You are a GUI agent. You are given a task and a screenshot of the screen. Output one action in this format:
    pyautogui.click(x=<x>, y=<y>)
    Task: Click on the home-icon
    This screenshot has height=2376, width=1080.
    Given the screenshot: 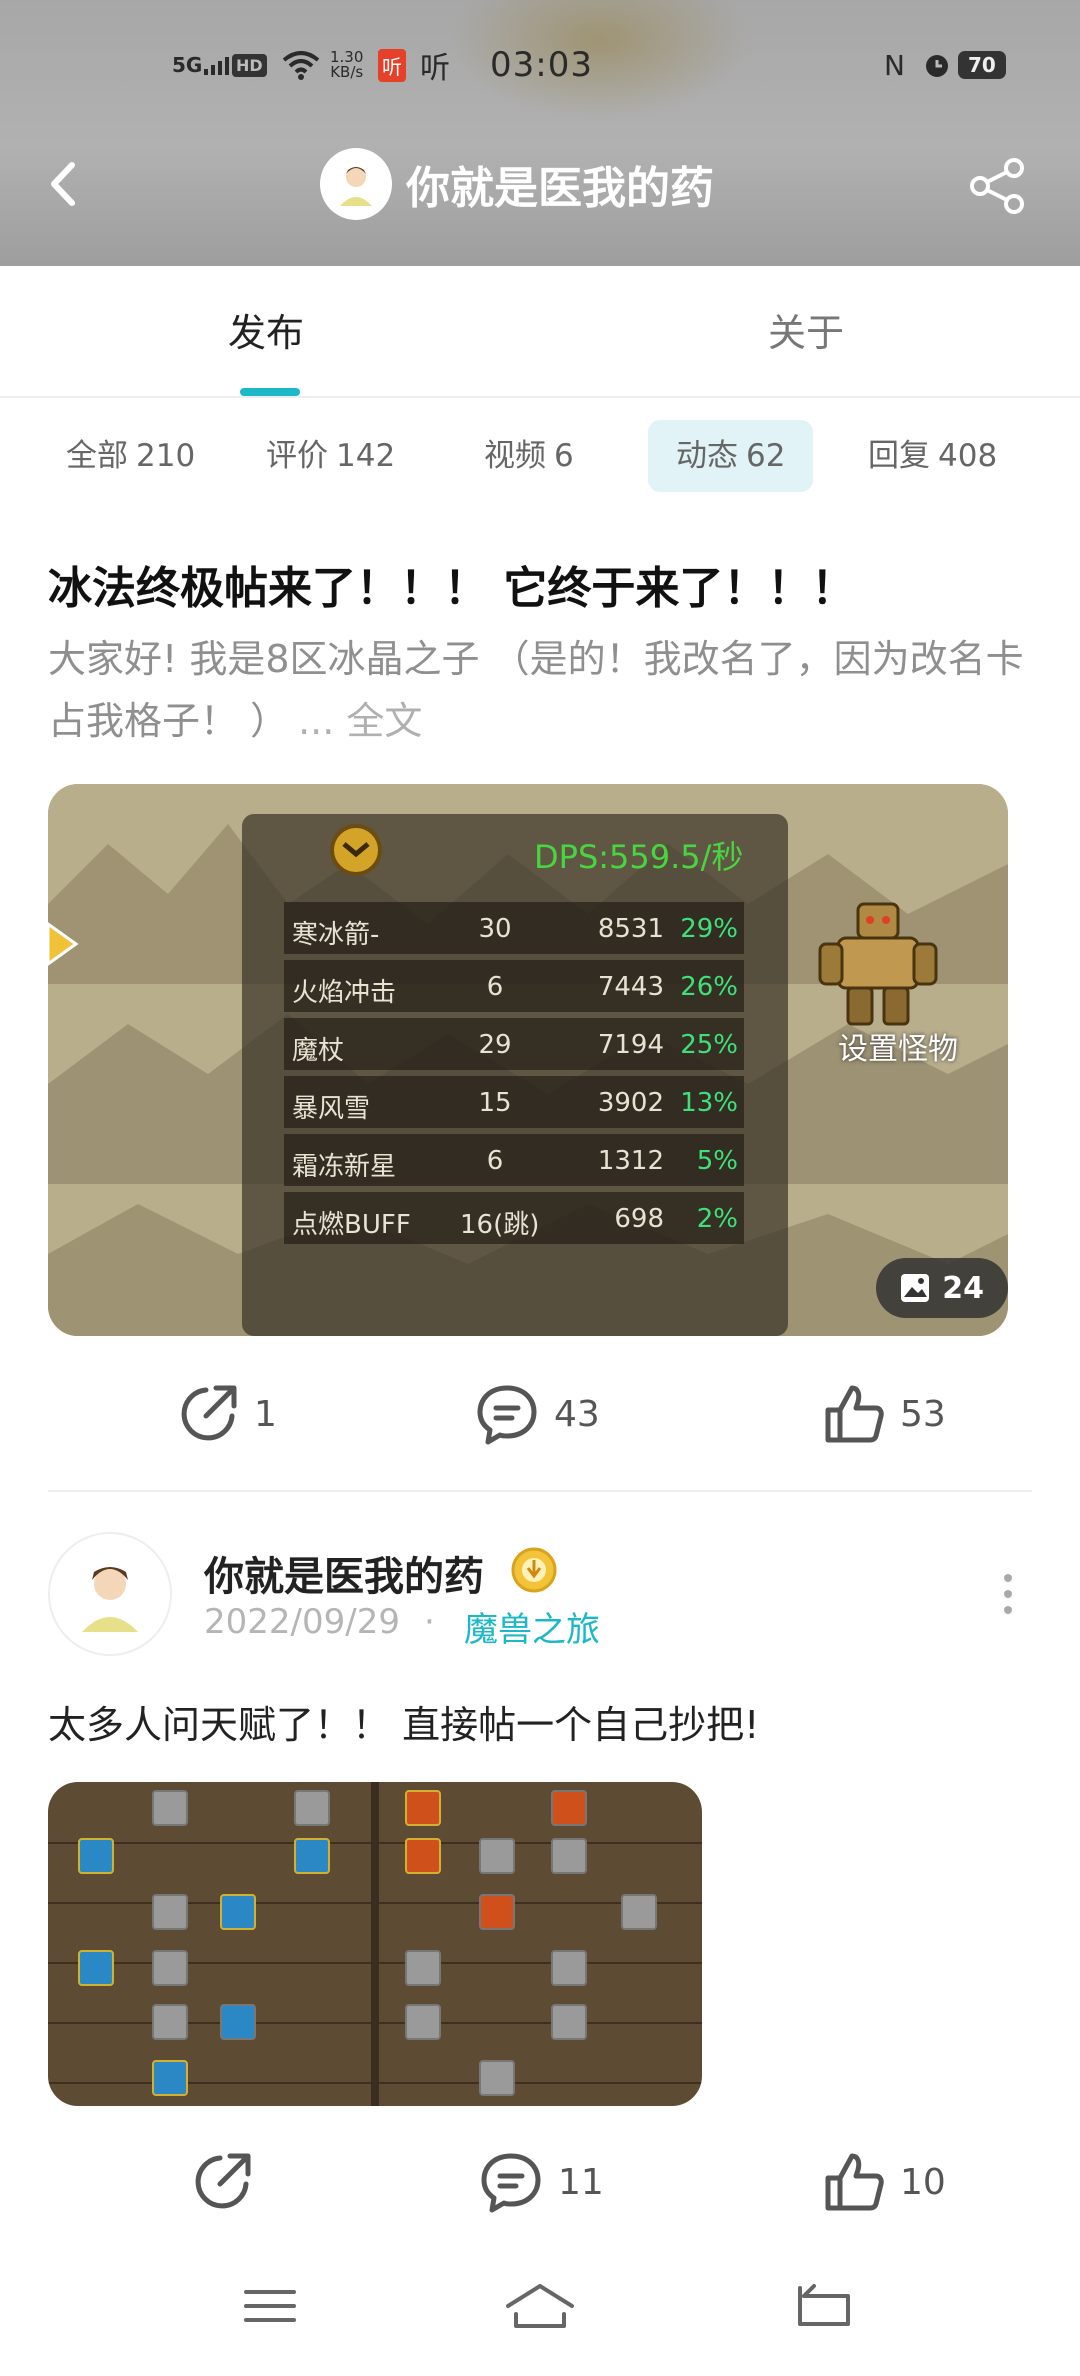 What is the action you would take?
    pyautogui.click(x=540, y=2306)
    